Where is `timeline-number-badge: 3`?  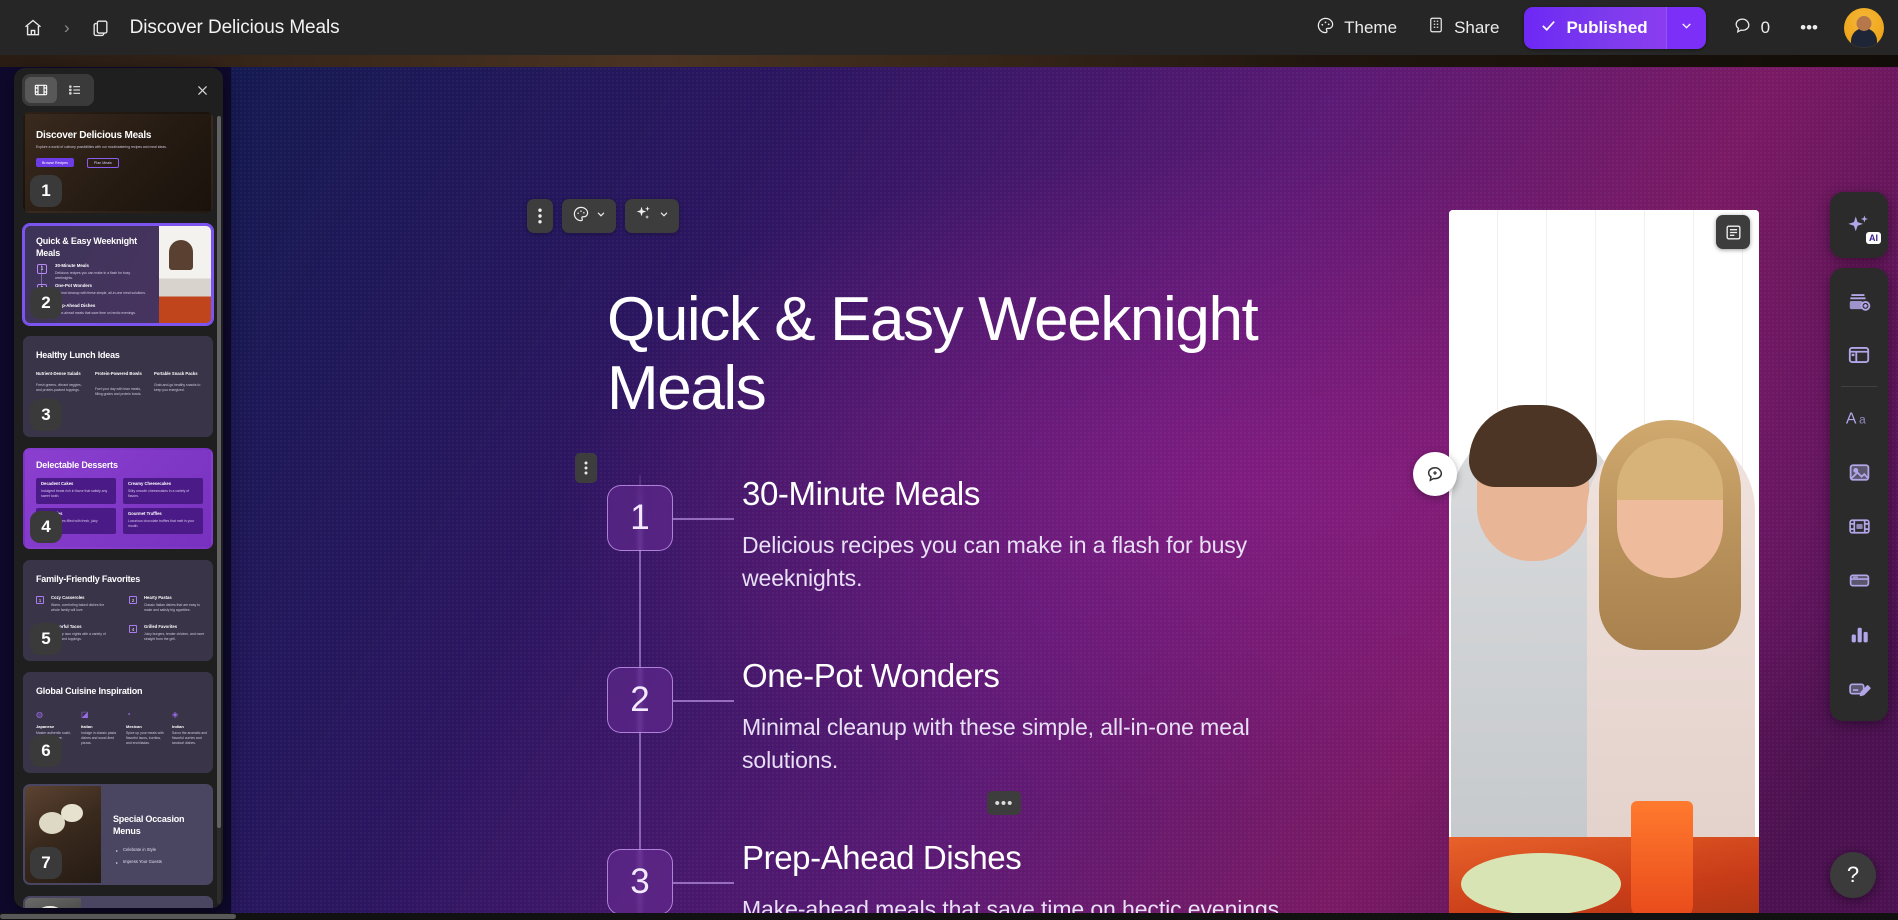
timeline-number-badge: 3 is located at coordinates (640, 882).